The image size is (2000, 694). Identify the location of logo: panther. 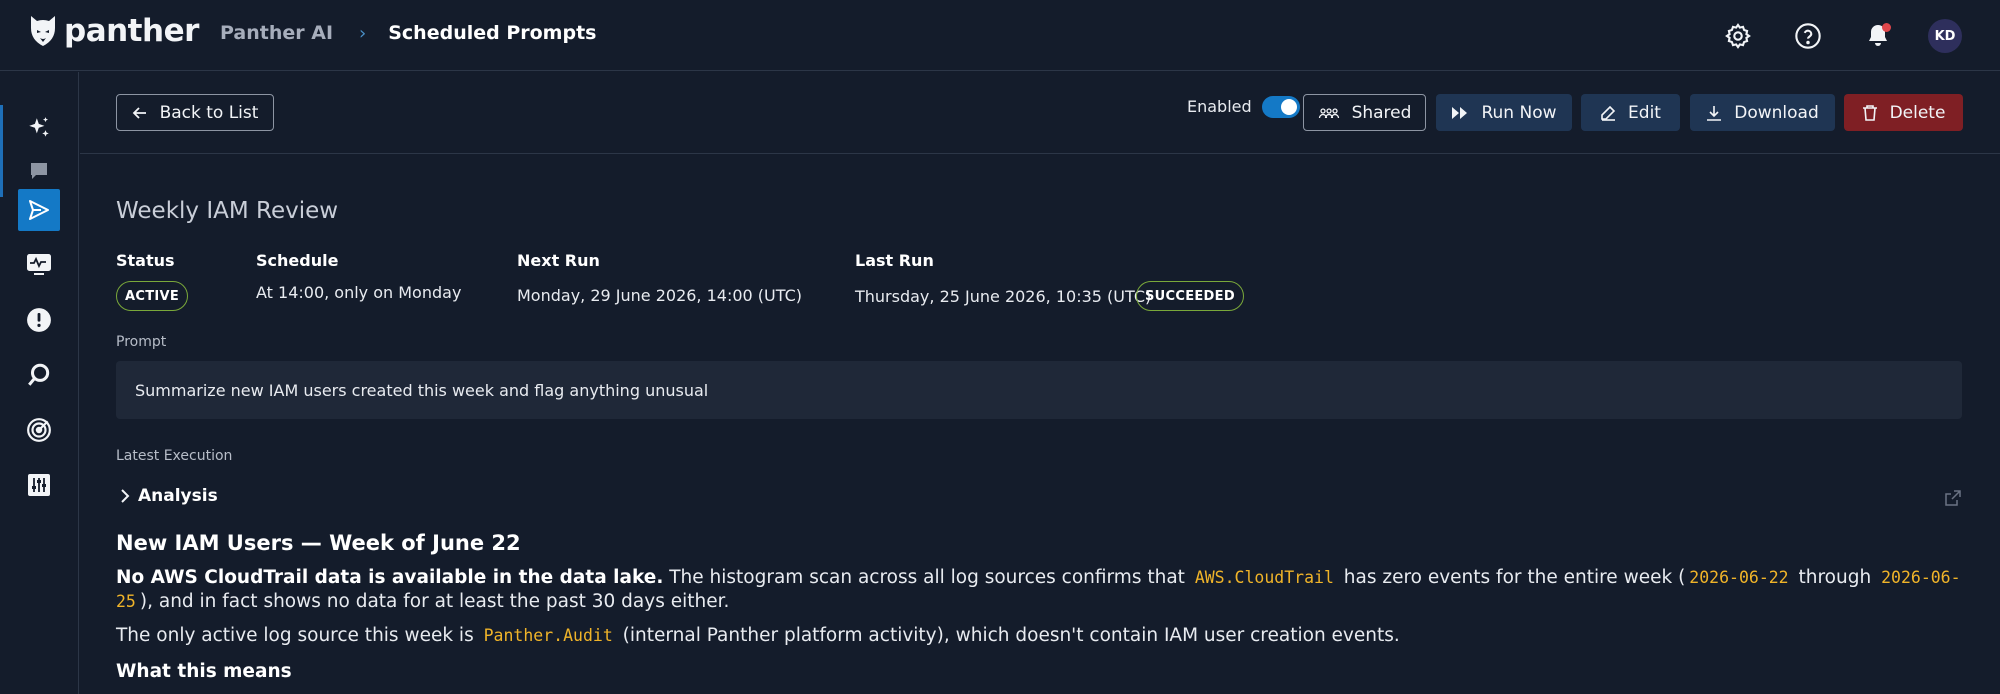
(113, 31).